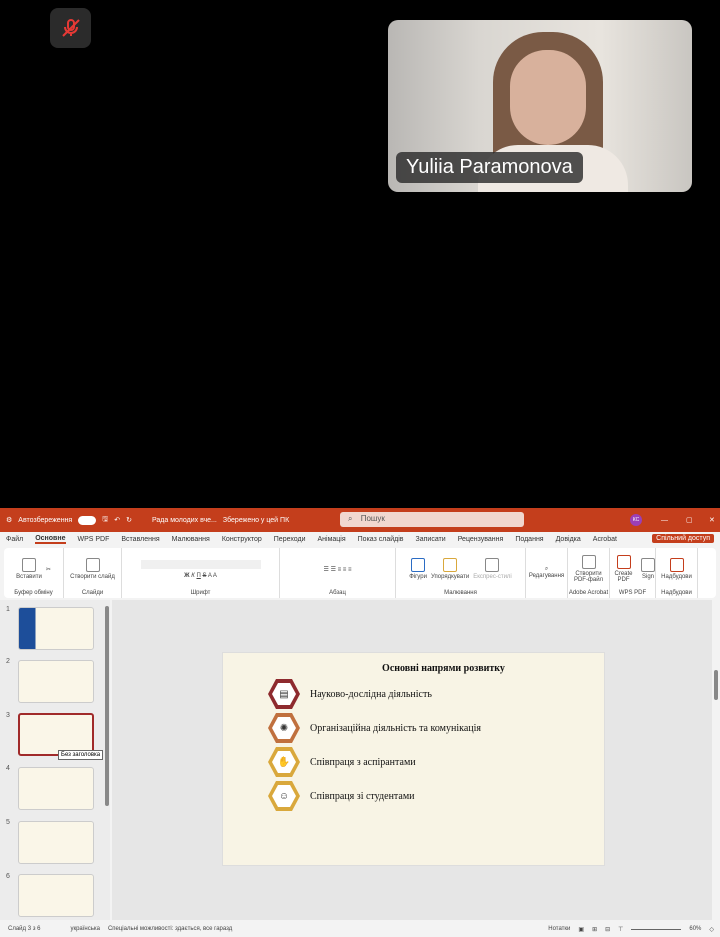 The image size is (720, 937). What do you see at coordinates (45, 520) in the screenshot?
I see `autosave-label: Автозбереження` at bounding box center [45, 520].